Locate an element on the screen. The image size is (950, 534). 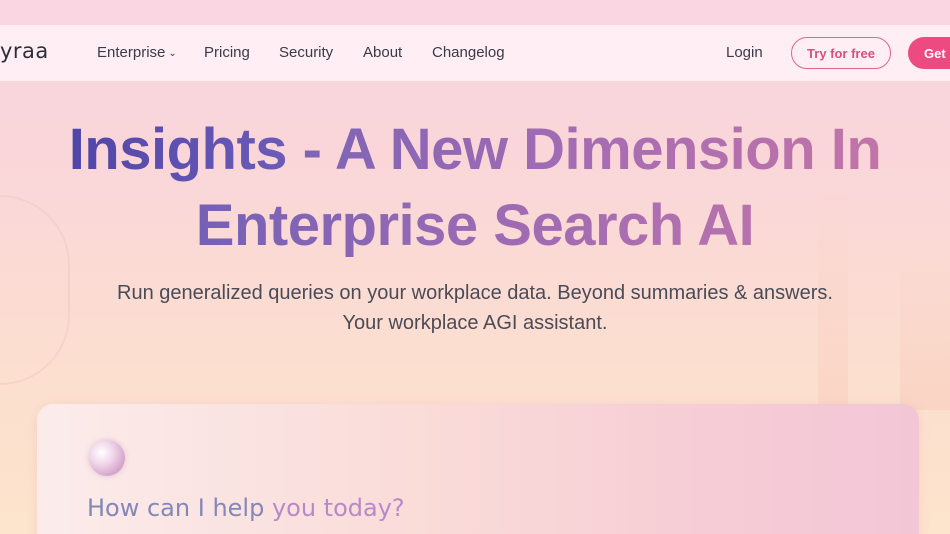
nav-item-about: About is located at coordinates (382, 52).